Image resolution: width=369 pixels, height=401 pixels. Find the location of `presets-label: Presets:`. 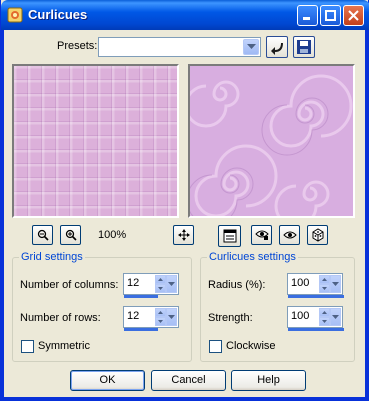

presets-label: Presets: is located at coordinates (77, 46).